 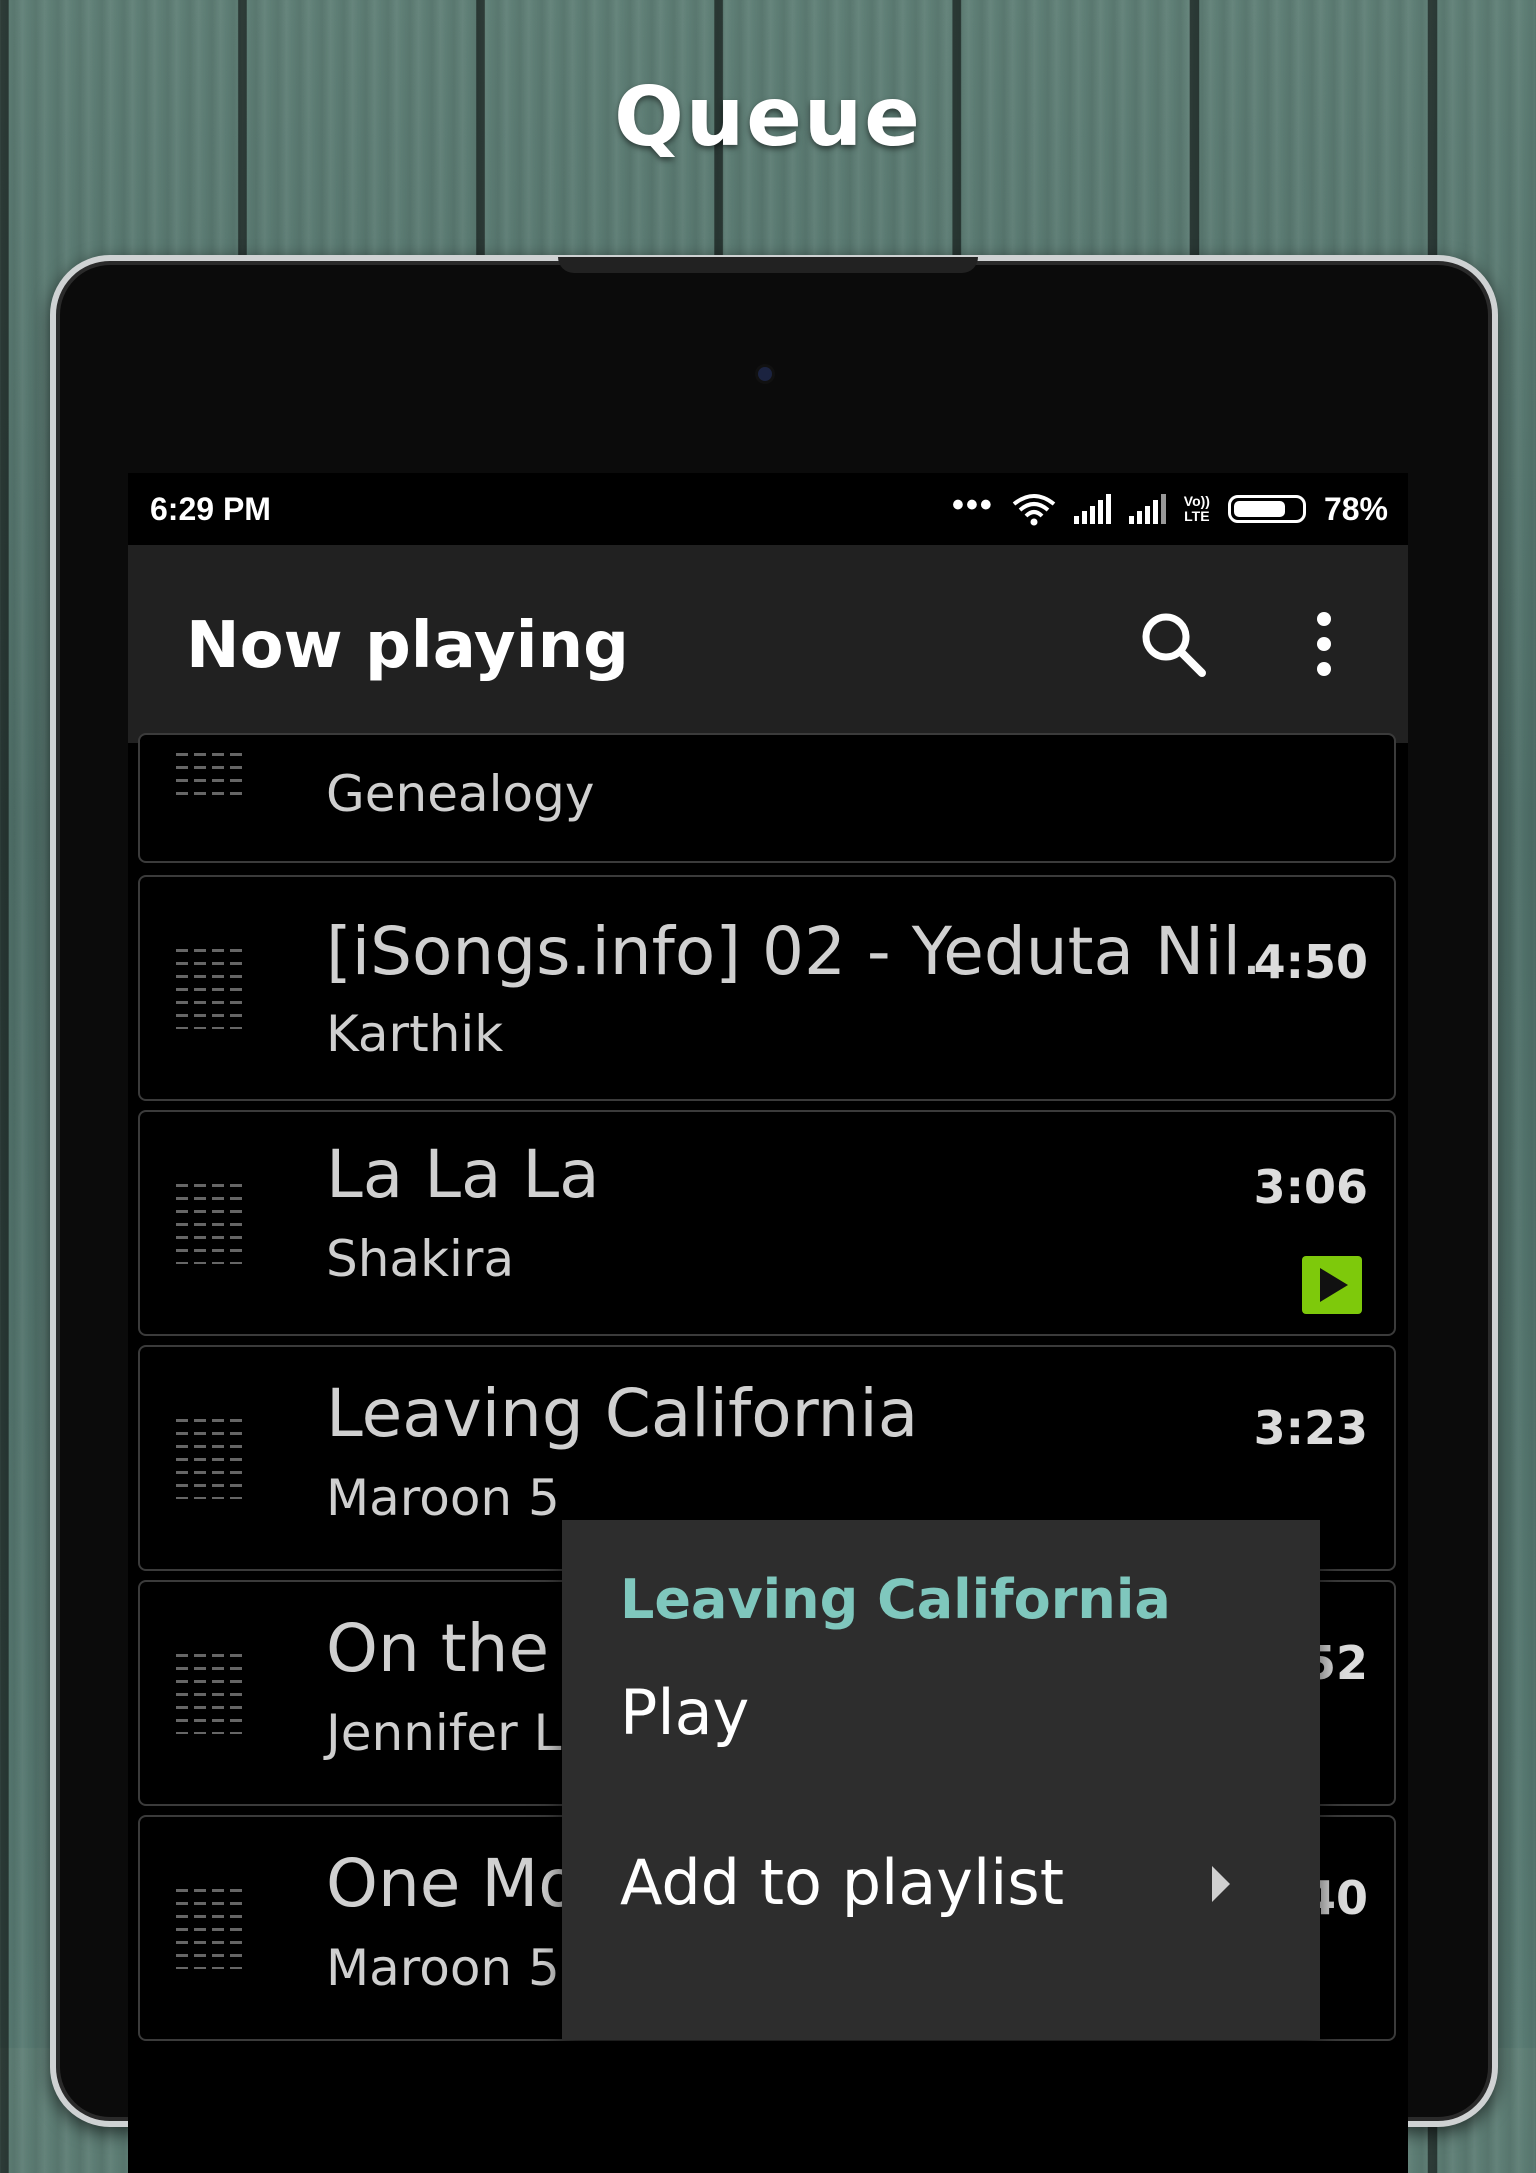 What do you see at coordinates (768, 265) in the screenshot?
I see `device-notch` at bounding box center [768, 265].